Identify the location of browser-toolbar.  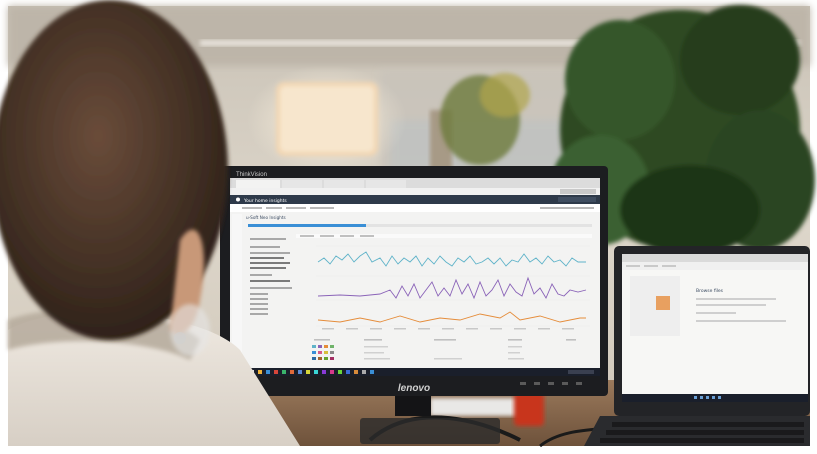
(578, 191).